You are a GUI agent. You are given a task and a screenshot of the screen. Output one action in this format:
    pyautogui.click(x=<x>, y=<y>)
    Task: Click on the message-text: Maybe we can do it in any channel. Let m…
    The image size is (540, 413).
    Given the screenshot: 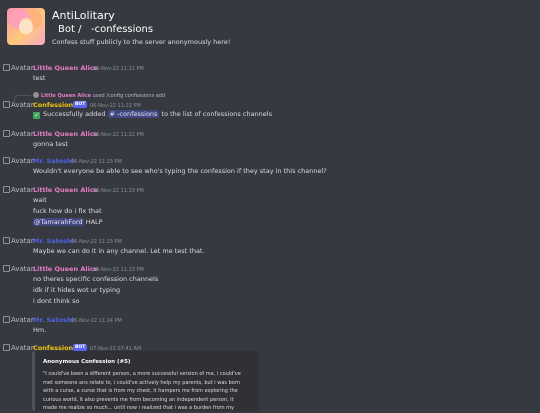 What is the action you would take?
    pyautogui.click(x=119, y=251)
    